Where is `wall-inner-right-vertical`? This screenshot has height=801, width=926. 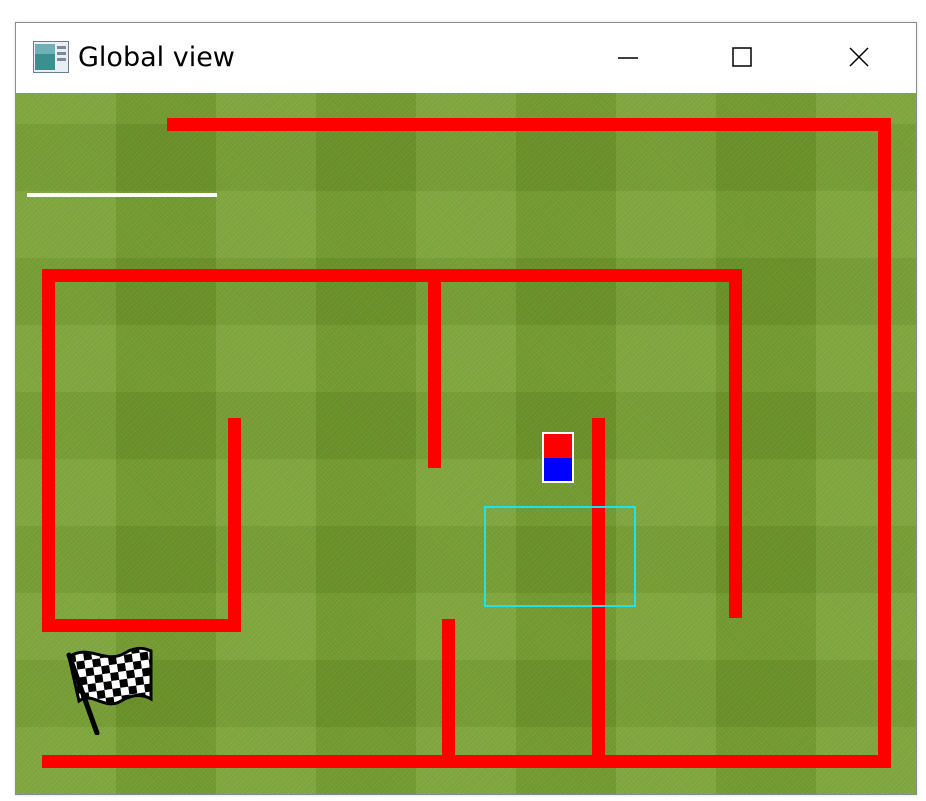
wall-inner-right-vertical is located at coordinates (735, 443).